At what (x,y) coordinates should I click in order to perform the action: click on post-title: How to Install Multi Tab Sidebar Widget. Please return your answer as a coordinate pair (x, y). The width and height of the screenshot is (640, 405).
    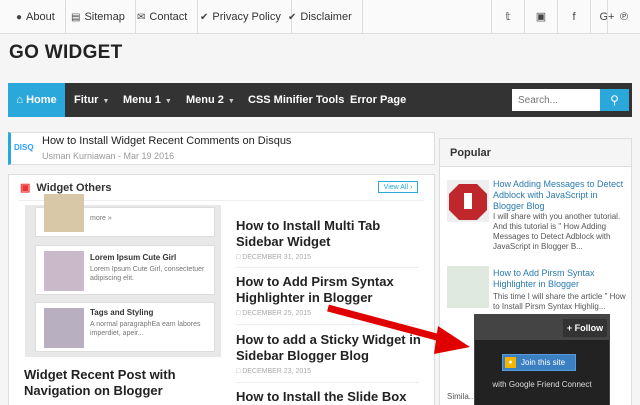
    Looking at the image, I should click on (328, 234).